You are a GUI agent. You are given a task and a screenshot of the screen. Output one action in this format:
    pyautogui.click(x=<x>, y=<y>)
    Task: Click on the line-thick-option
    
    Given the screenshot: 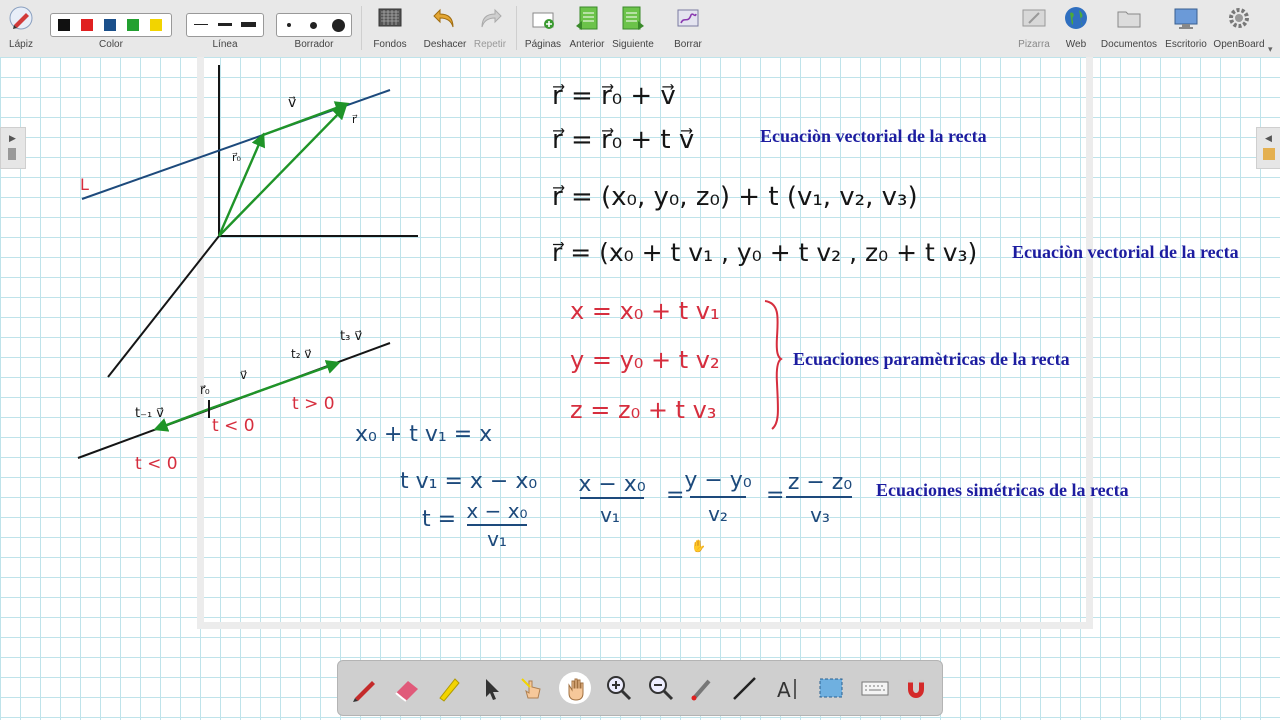 What is the action you would take?
    pyautogui.click(x=248, y=24)
    